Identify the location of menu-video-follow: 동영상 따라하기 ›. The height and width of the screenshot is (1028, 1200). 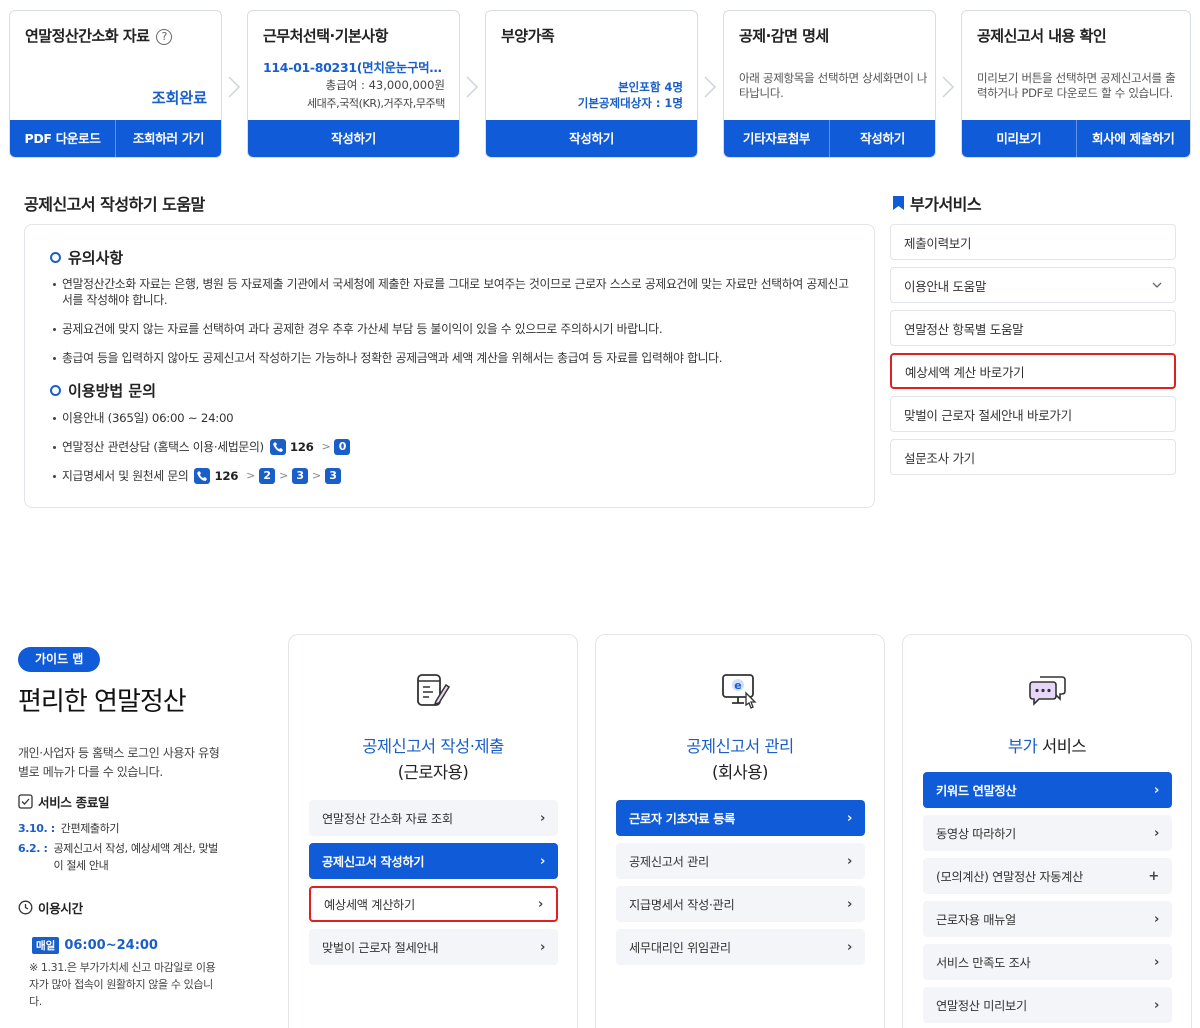
(1047, 833).